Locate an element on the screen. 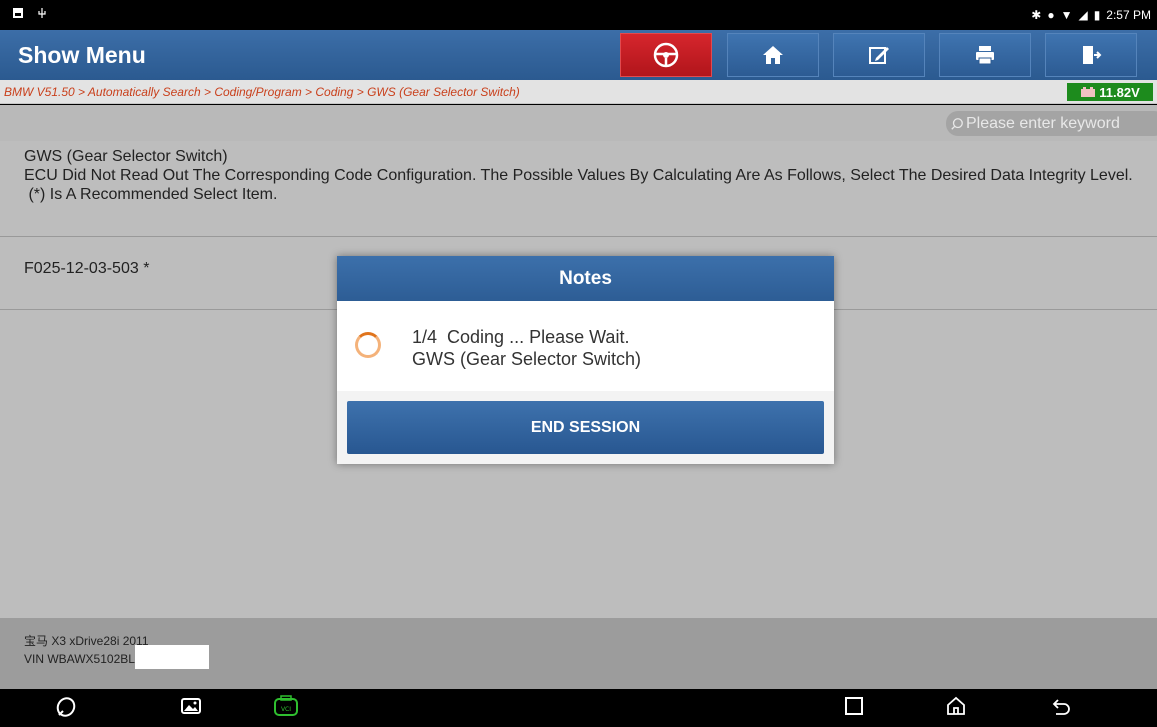 This screenshot has width=1157, height=727. exit-button is located at coordinates (1091, 55).